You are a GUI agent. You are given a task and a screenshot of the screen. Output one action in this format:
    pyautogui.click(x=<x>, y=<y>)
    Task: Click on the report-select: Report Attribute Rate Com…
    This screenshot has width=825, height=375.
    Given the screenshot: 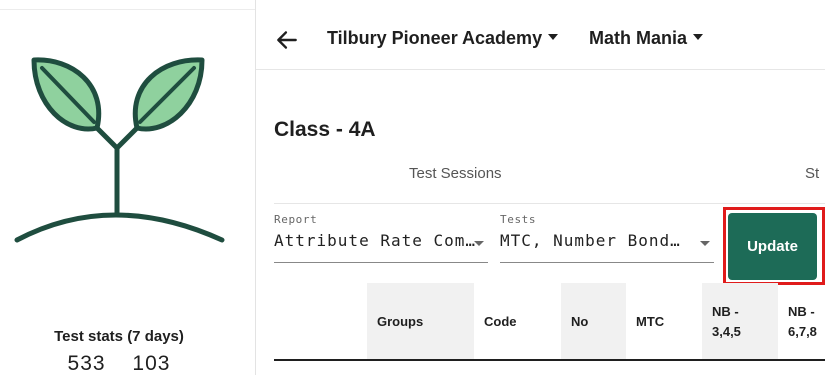 What is the action you would take?
    pyautogui.click(x=381, y=238)
    